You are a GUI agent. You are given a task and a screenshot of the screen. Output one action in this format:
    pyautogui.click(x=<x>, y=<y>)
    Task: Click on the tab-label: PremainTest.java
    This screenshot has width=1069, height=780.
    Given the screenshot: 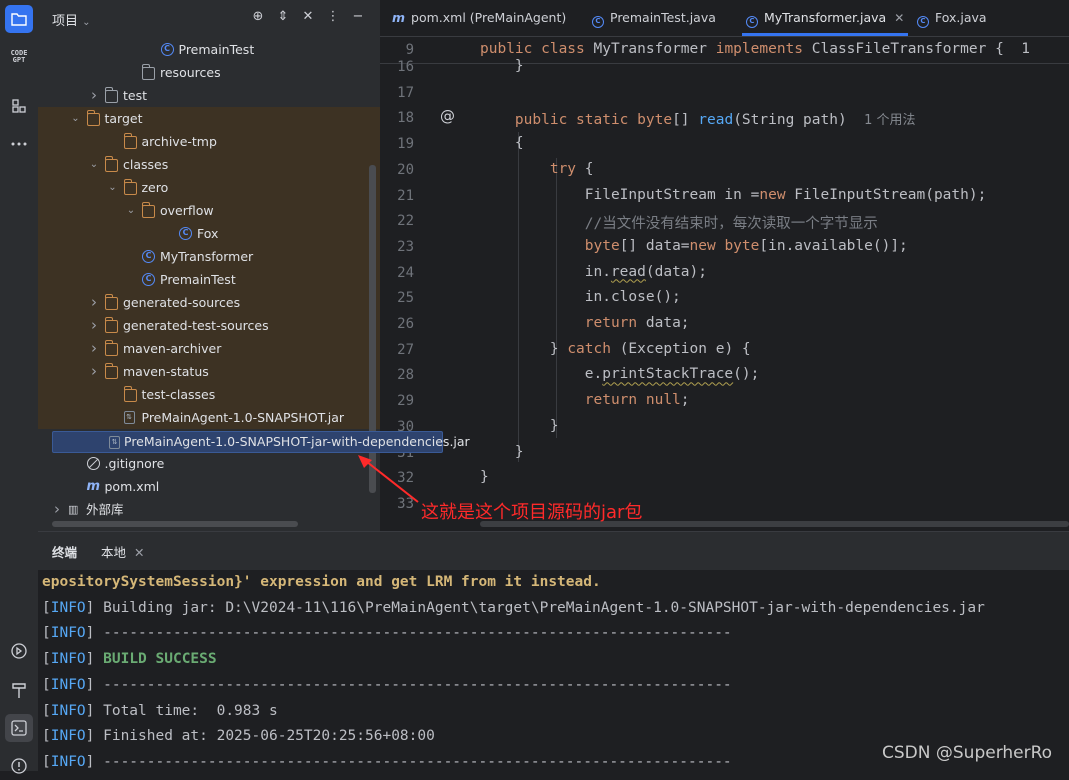 What is the action you would take?
    pyautogui.click(x=663, y=17)
    